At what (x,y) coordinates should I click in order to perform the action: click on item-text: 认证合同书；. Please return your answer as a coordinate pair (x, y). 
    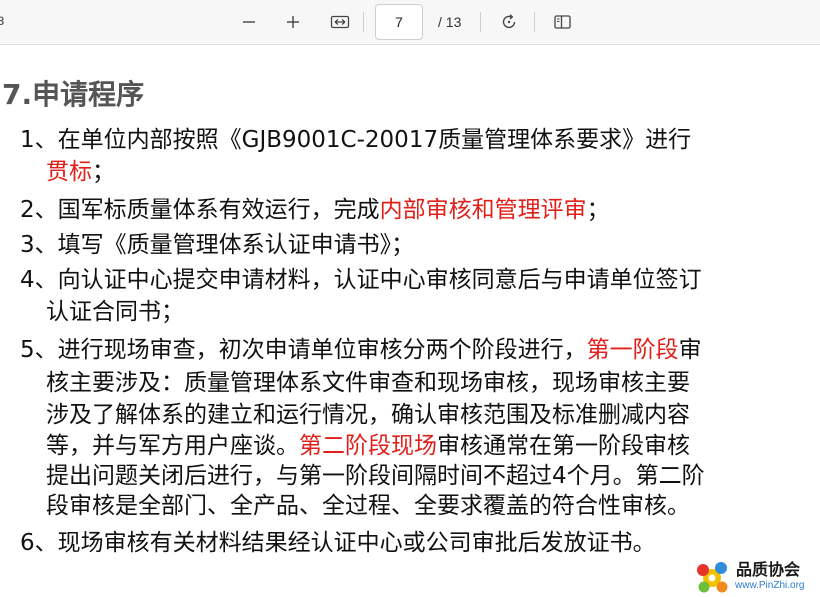
    Looking at the image, I should click on (115, 312).